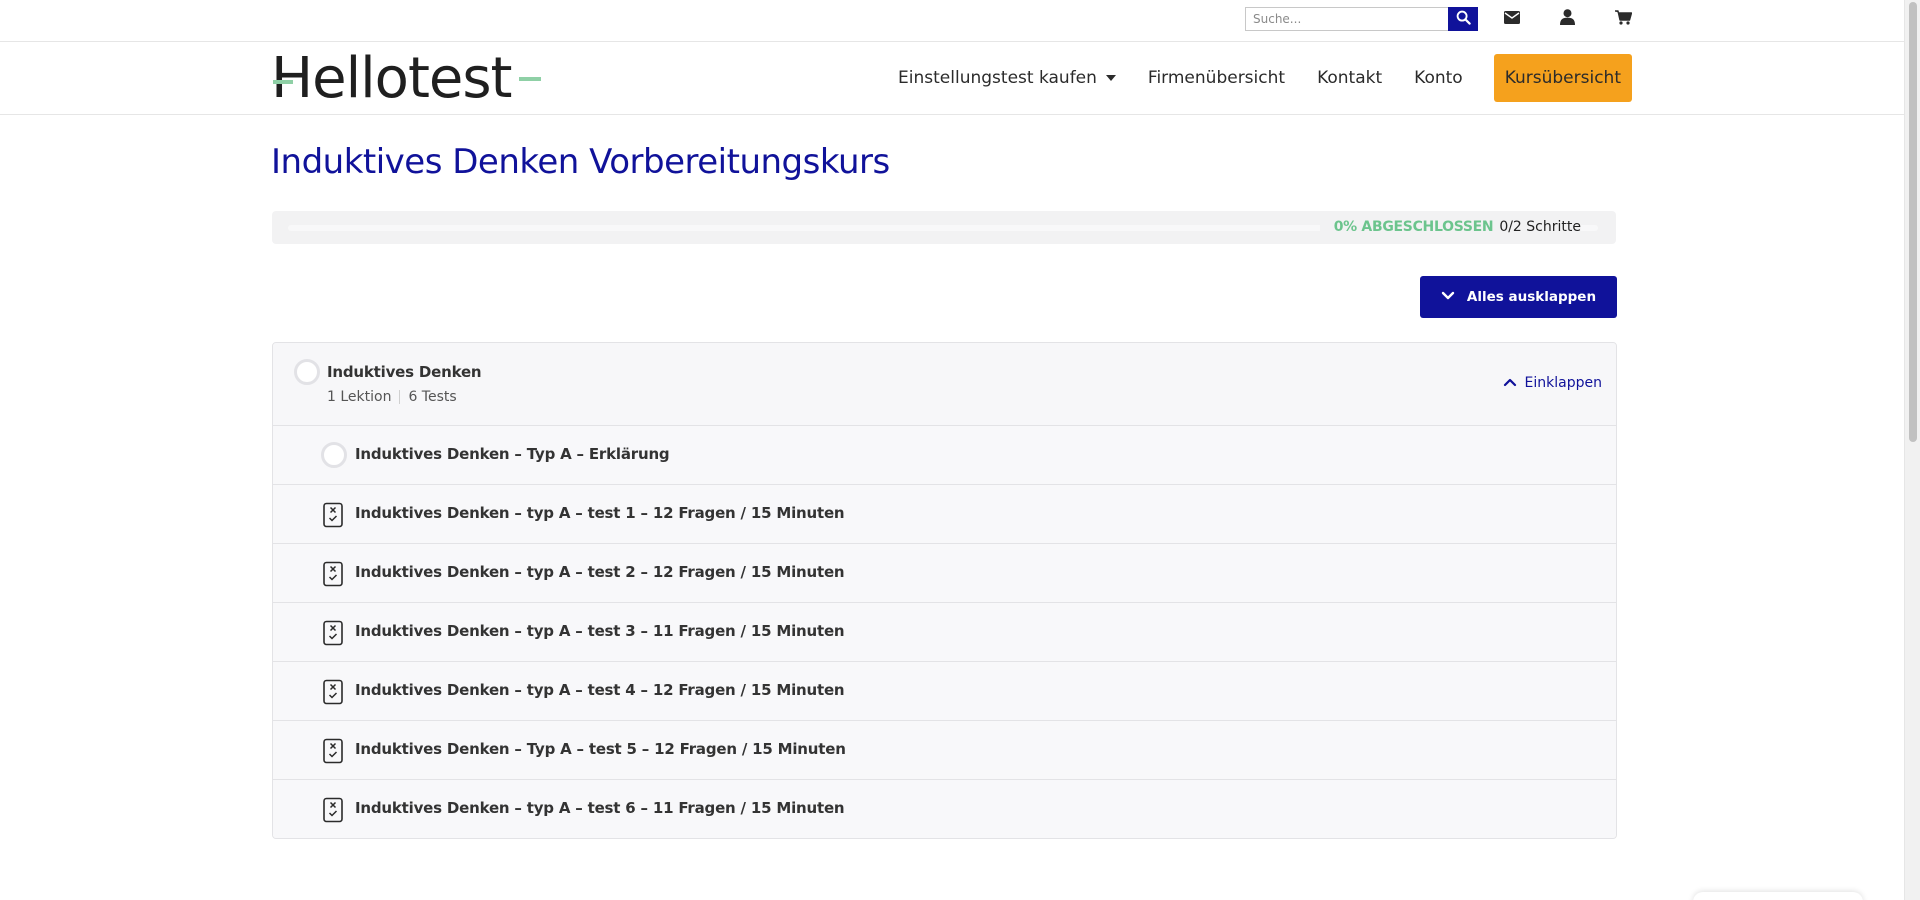 Image resolution: width=1920 pixels, height=900 pixels. I want to click on expand-all-button: Alles ausklappen, so click(1518, 297).